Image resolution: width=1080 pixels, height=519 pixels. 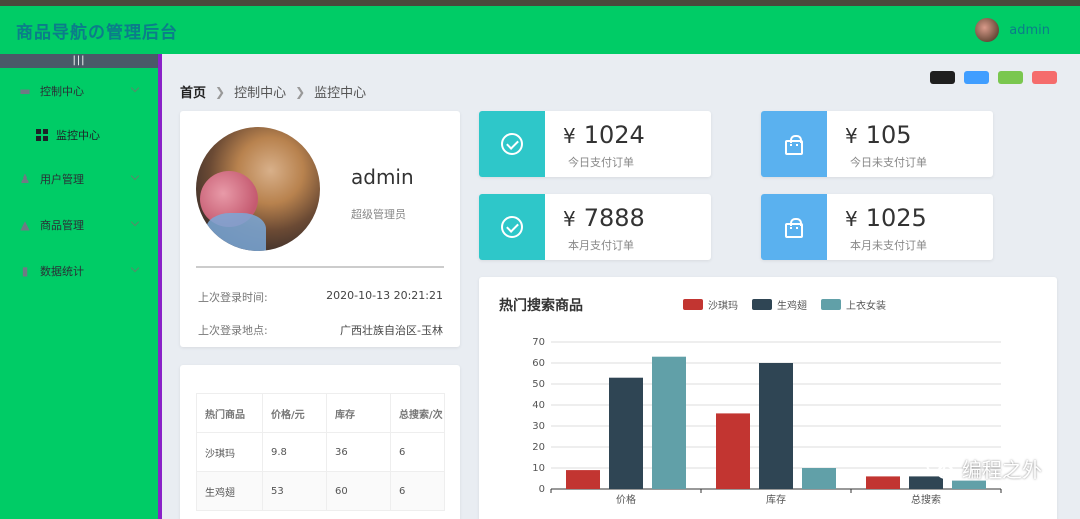 I want to click on y-tick-label: 0, so click(x=542, y=489).